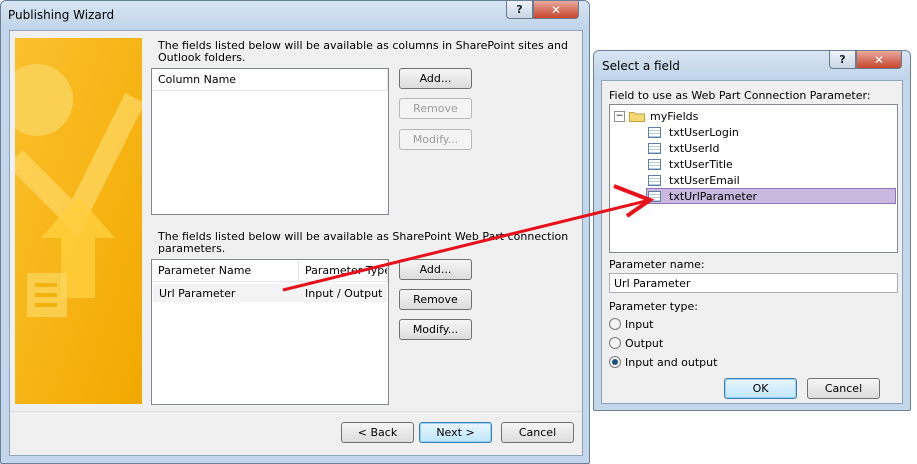 The image size is (917, 464). Describe the element at coordinates (704, 132) in the screenshot. I see `field-label: txtUserLogin` at that location.